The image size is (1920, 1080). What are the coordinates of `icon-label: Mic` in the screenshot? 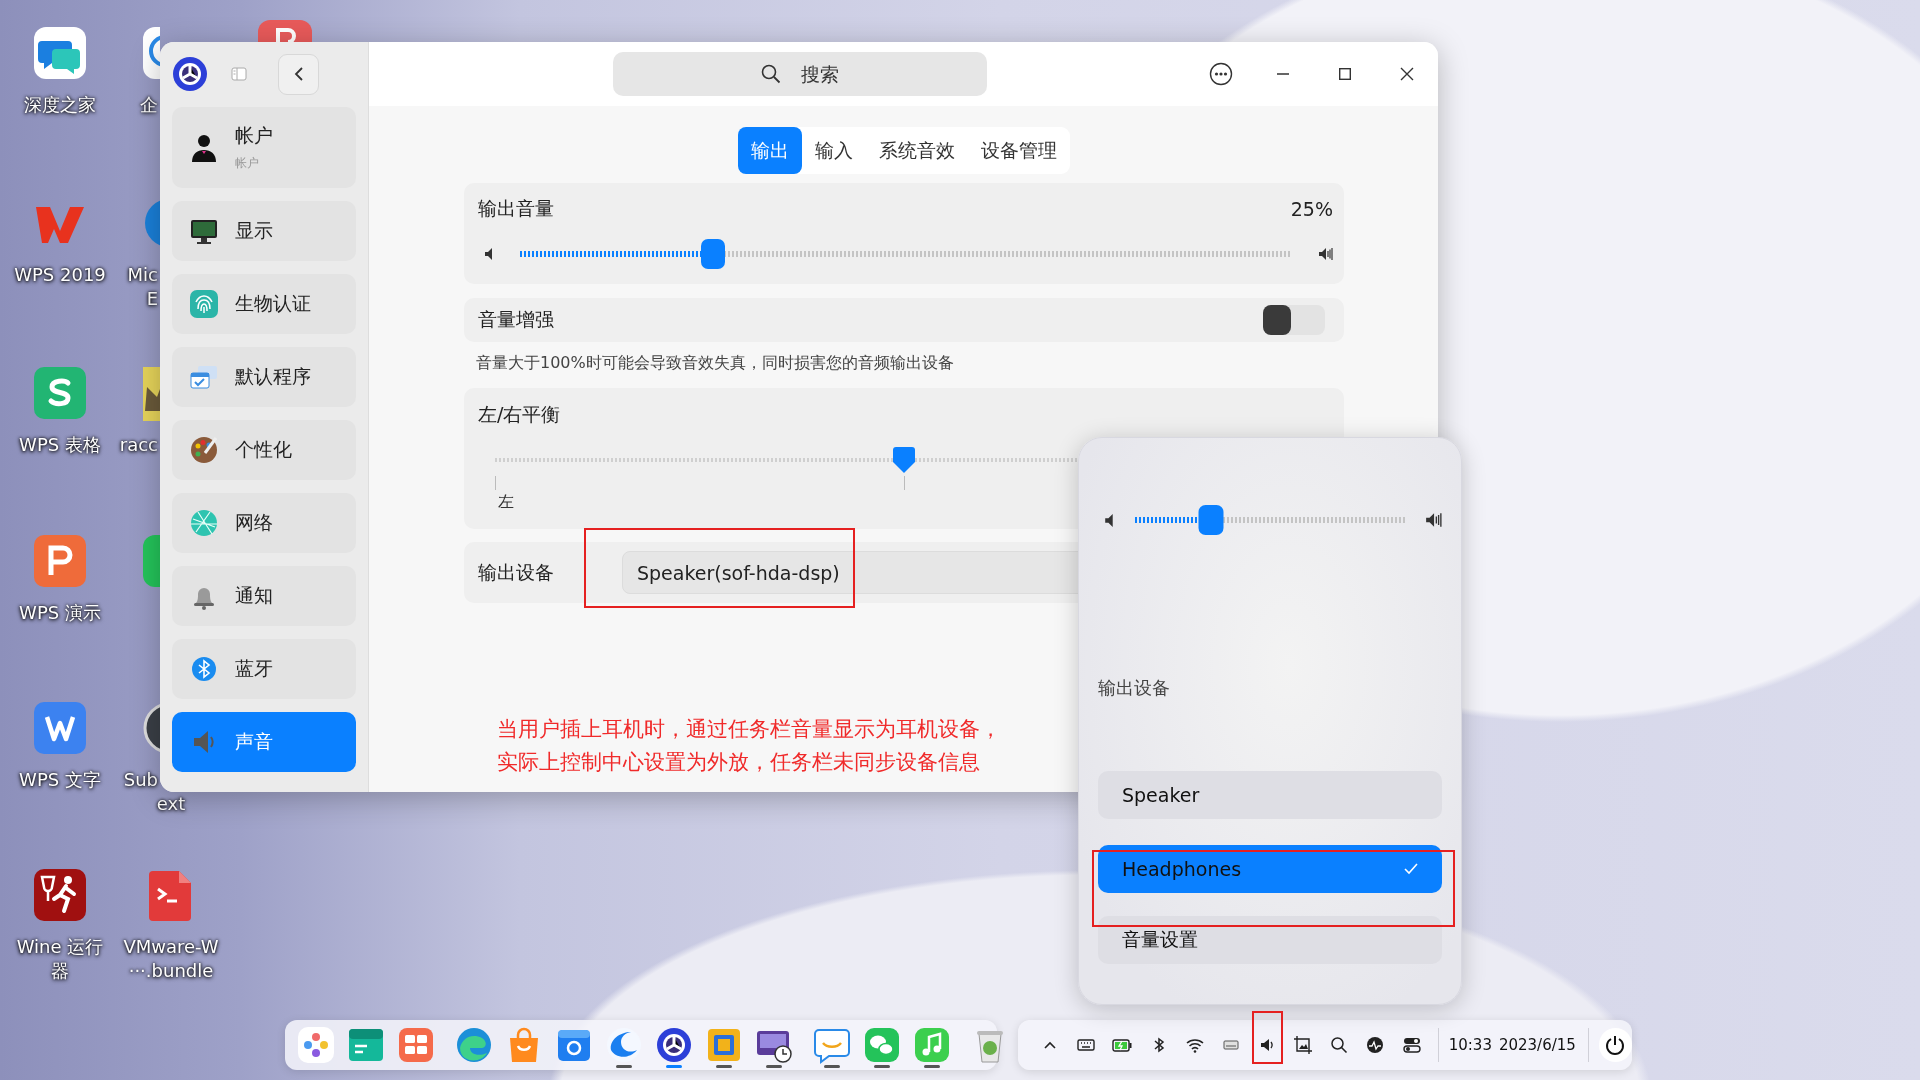 It's located at (142, 275).